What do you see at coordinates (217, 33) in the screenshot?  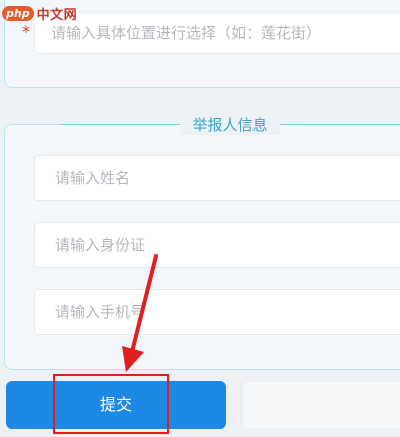 I see `location-input: 请输入具体位置进行选择（如：莲花街）` at bounding box center [217, 33].